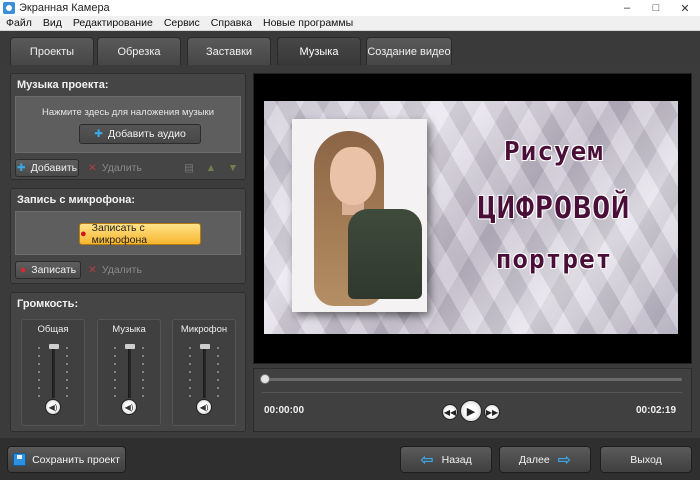 Image resolution: width=700 pixels, height=480 pixels. I want to click on properties-icon: ▤, so click(189, 168).